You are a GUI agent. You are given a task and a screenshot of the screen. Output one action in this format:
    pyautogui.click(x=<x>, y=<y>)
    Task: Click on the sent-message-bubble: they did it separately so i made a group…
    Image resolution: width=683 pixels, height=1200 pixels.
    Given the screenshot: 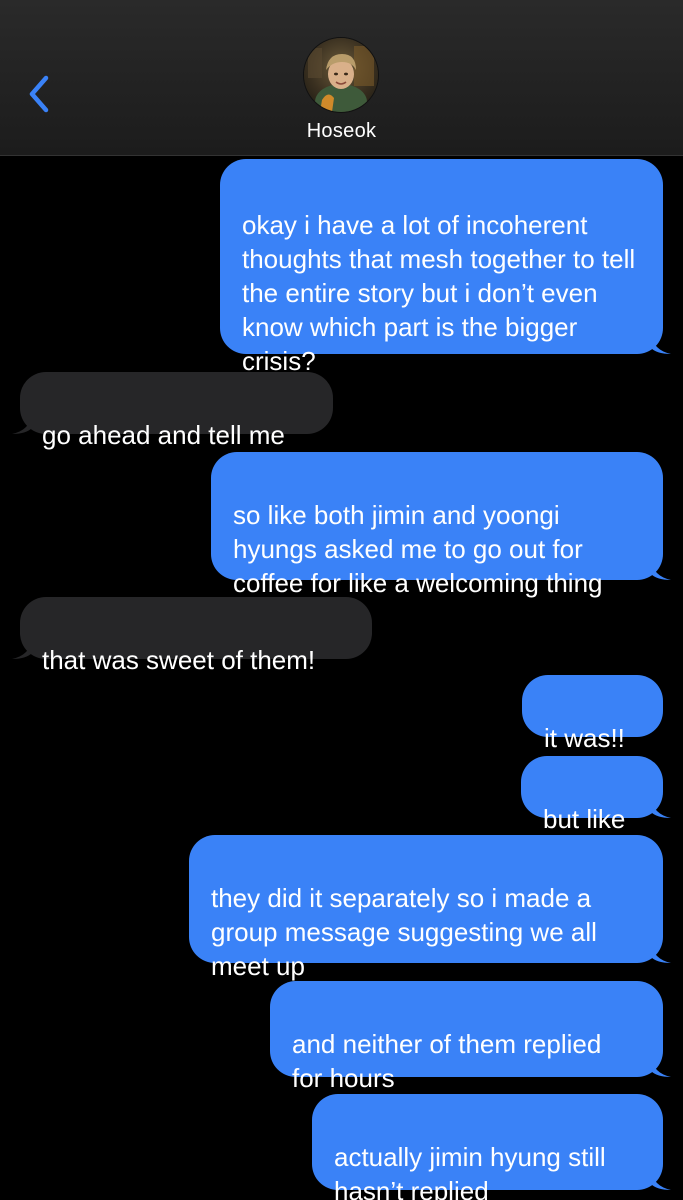 What is the action you would take?
    pyautogui.click(x=430, y=908)
    